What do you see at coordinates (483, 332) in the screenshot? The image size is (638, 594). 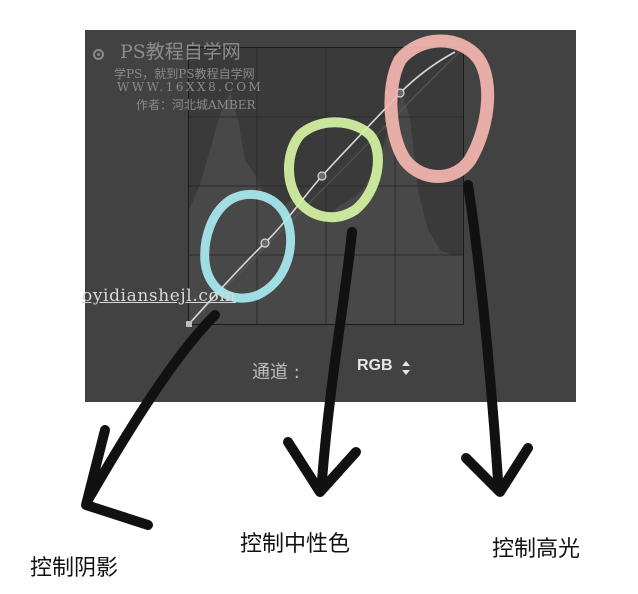 I see `highlights-arrow` at bounding box center [483, 332].